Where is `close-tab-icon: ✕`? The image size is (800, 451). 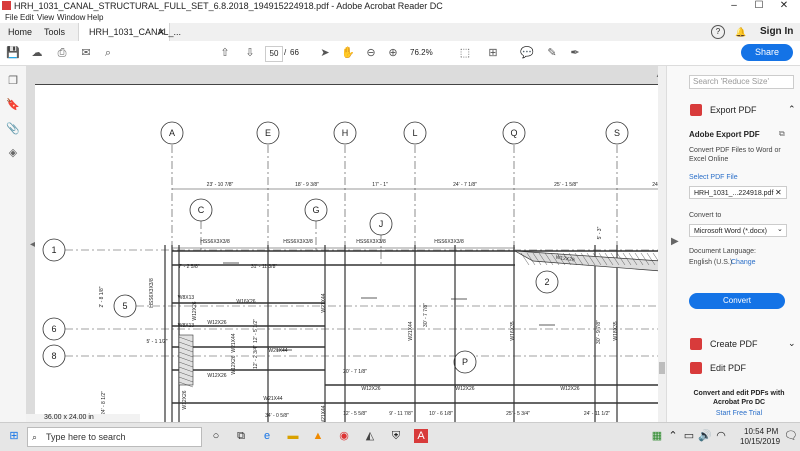
close-tab-icon: ✕ is located at coordinates (161, 32).